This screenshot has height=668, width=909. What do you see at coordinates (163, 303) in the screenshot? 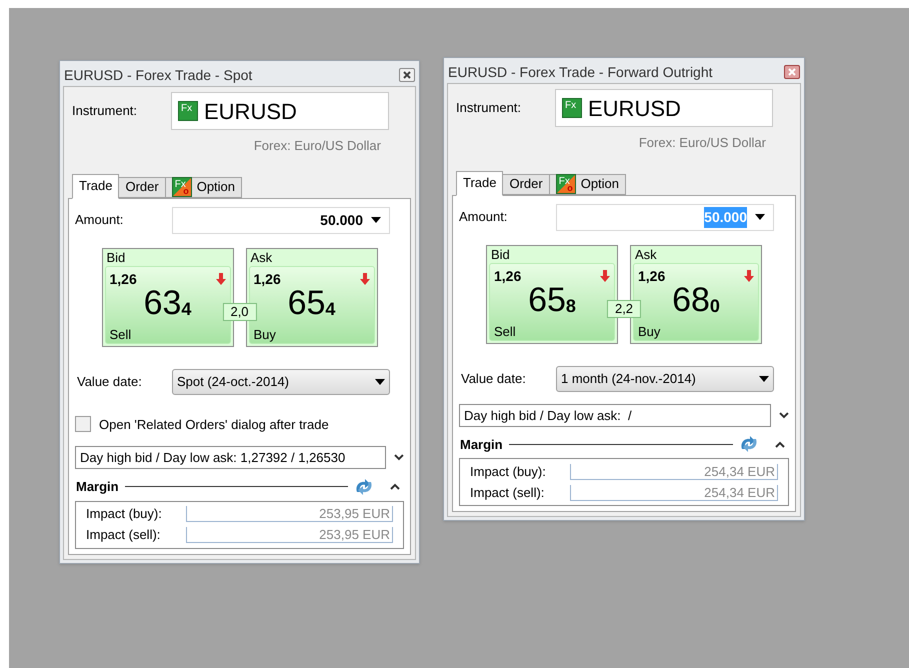
I see `price-pips: 63` at bounding box center [163, 303].